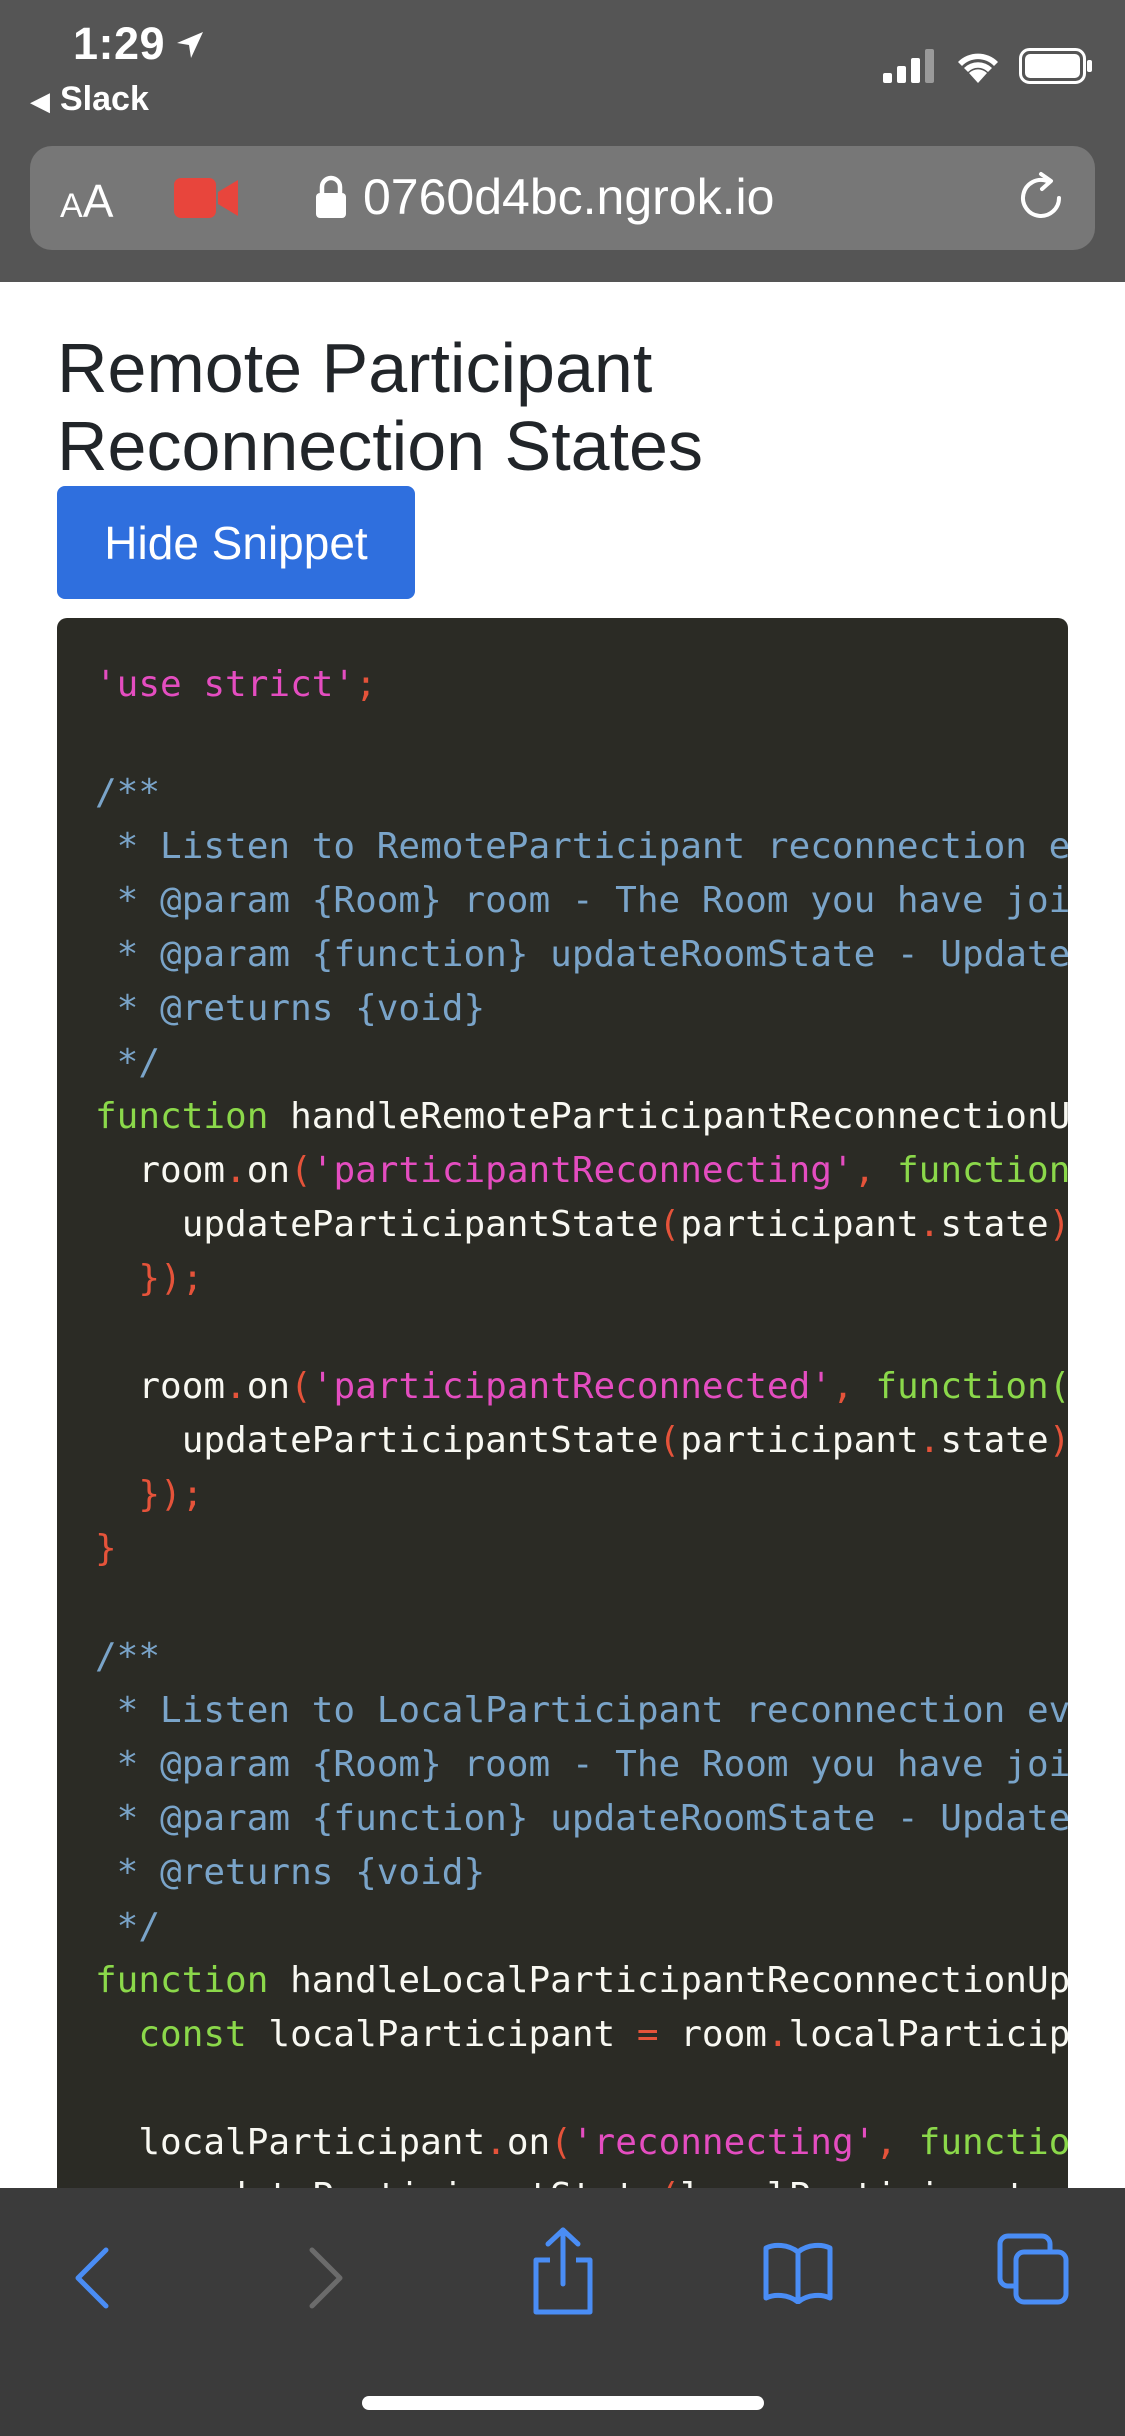 The image size is (1125, 2436). Describe the element at coordinates (236, 542) in the screenshot. I see `hide-snippet-button: Hide Snippet` at that location.